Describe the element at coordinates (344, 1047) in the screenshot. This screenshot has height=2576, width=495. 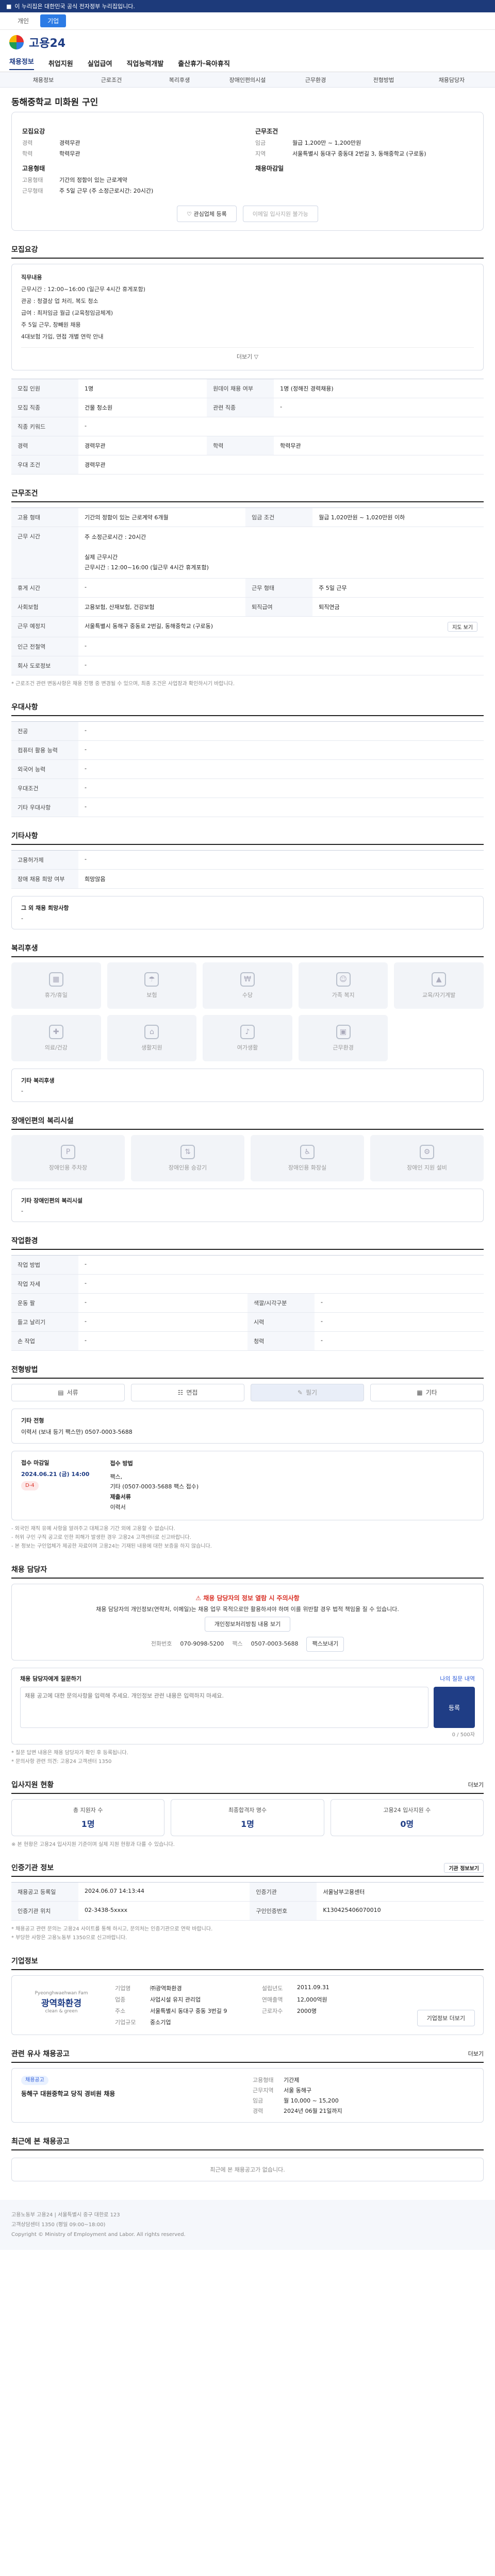
I see `welfare-label: 근무환경` at that location.